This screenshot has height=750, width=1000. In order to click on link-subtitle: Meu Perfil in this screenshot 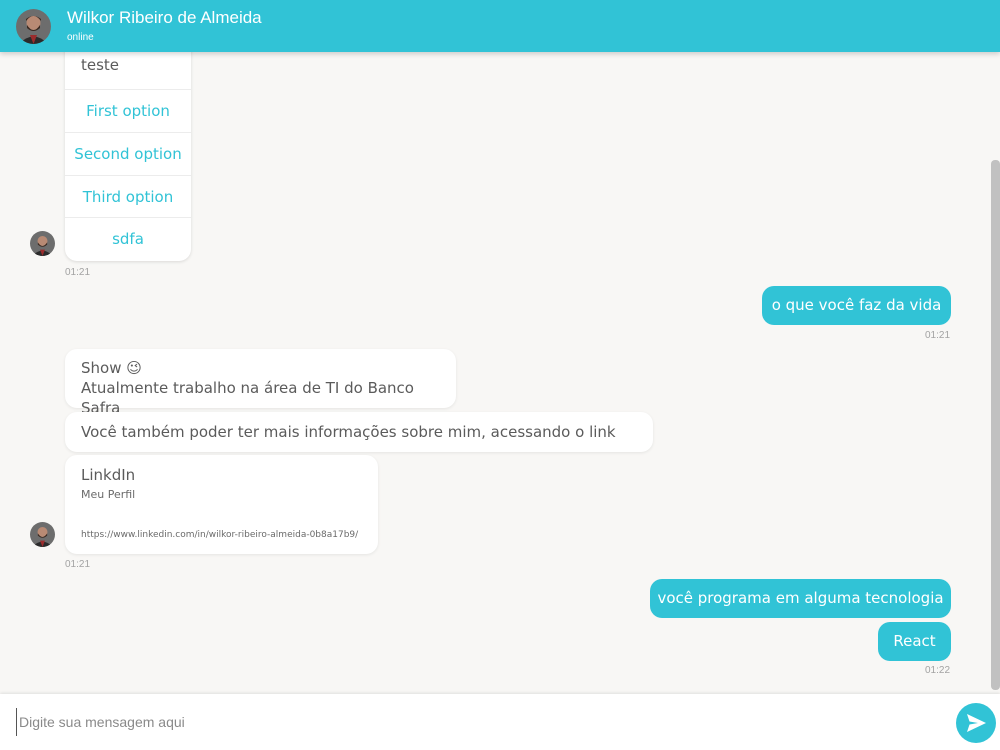, I will do `click(108, 494)`.